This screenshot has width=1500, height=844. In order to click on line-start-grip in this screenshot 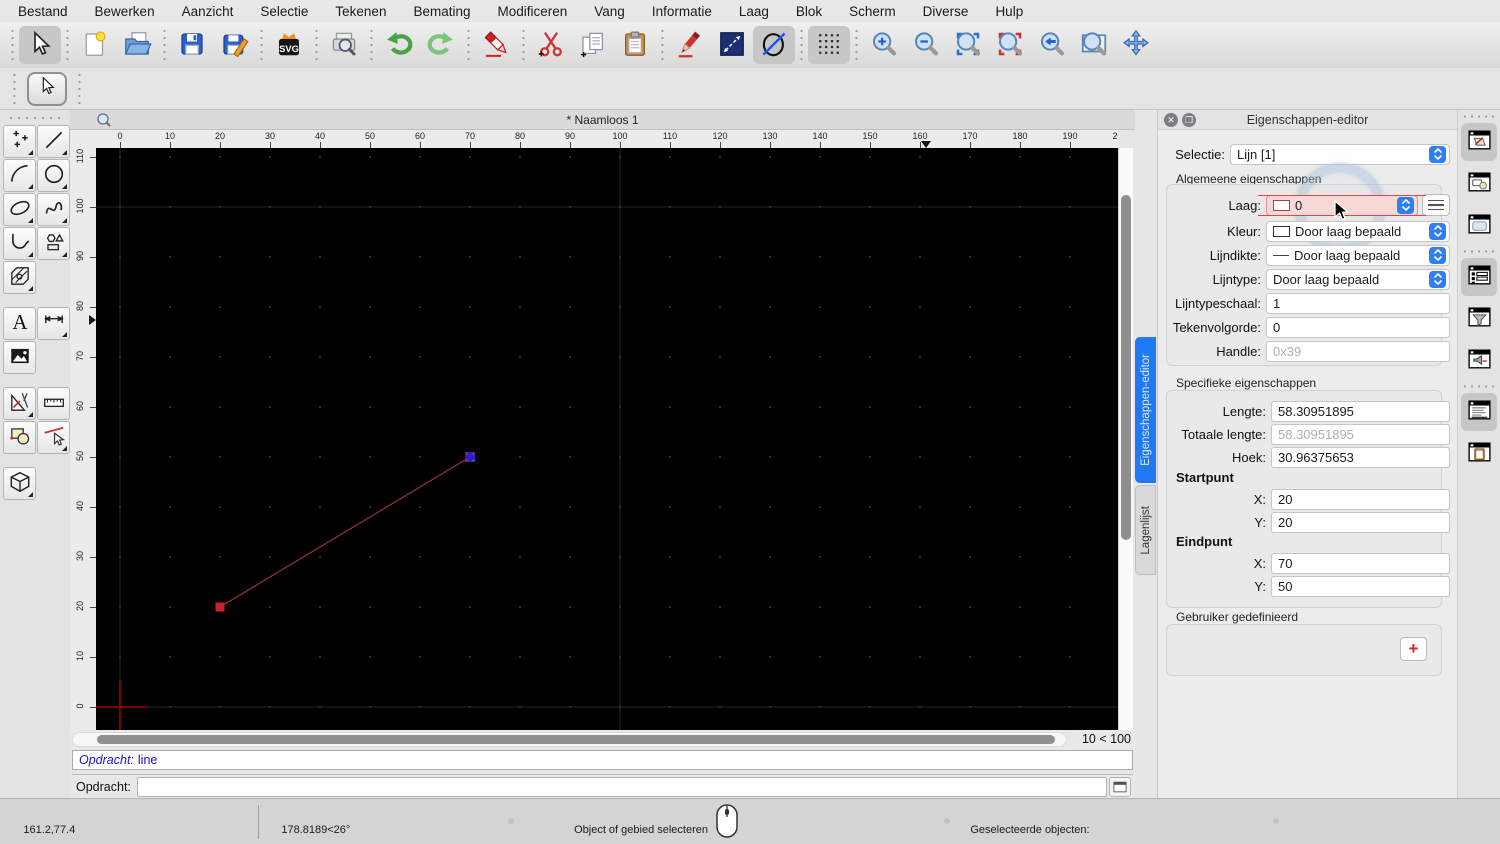, I will do `click(220, 607)`.